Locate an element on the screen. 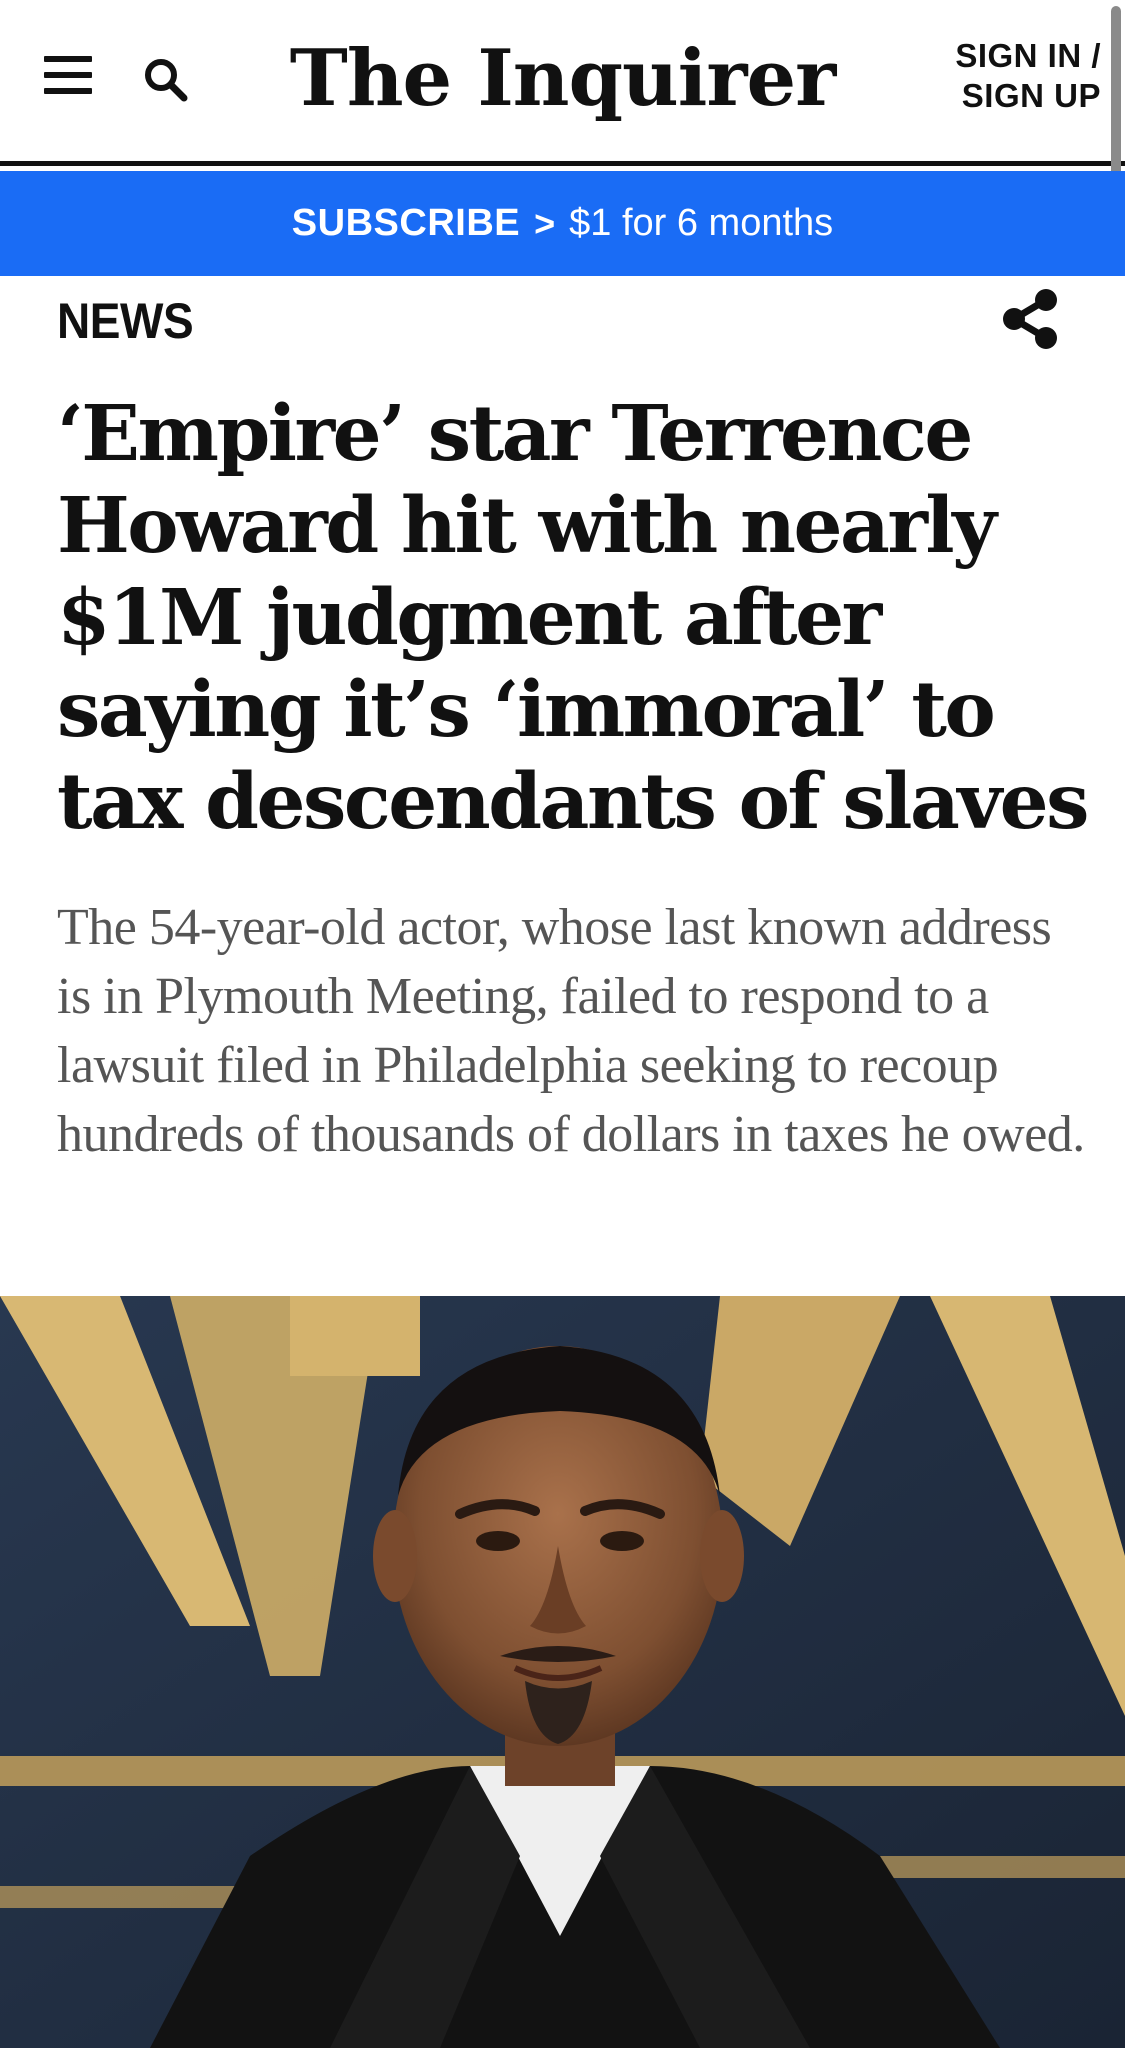 This screenshot has height=2048, width=1125. chevron-right-icon: > is located at coordinates (545, 223).